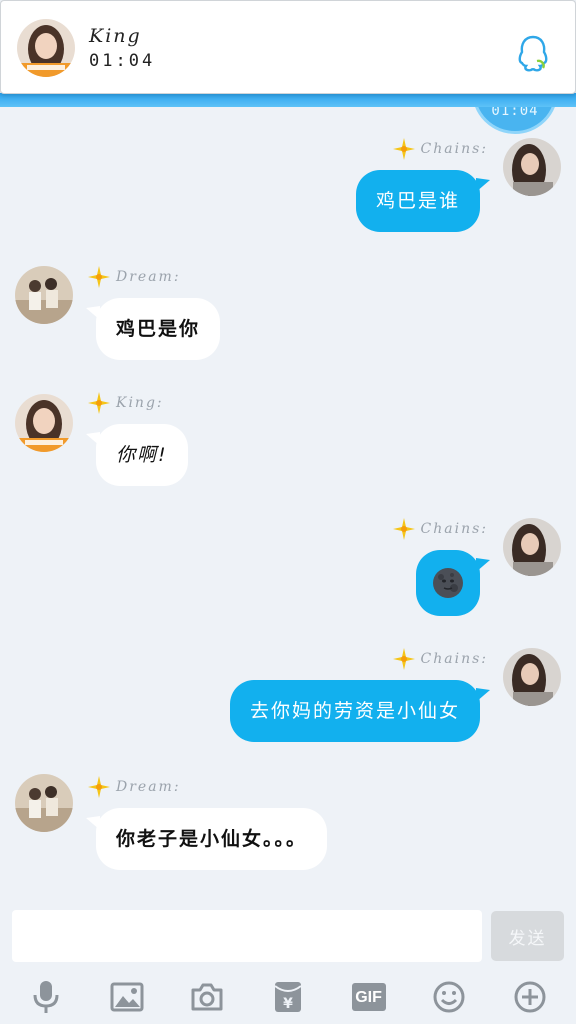 The height and width of the screenshot is (1024, 576). I want to click on emoji-button, so click(449, 997).